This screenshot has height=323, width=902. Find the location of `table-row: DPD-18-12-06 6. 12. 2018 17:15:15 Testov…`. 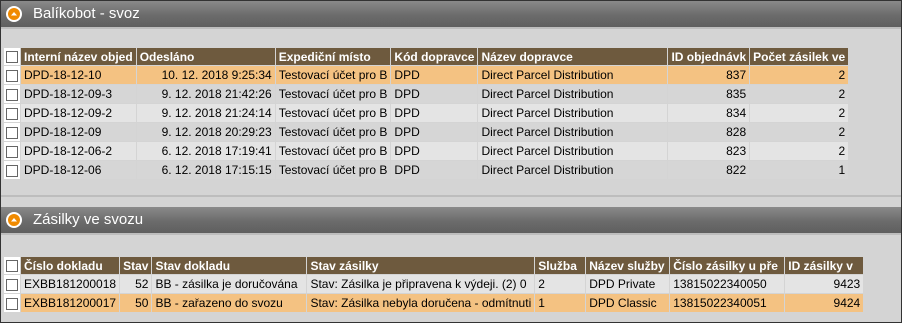

table-row: DPD-18-12-06 6. 12. 2018 17:15:15 Testov… is located at coordinates (426, 170).